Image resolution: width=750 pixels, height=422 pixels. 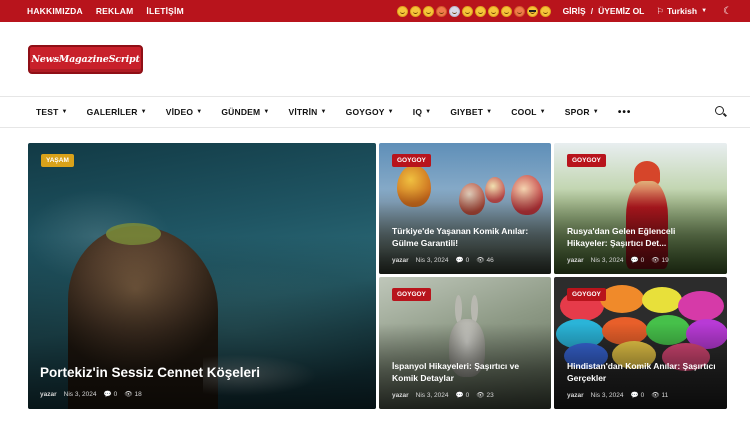 I want to click on nav-item-test: TEST ▼, so click(x=52, y=112).